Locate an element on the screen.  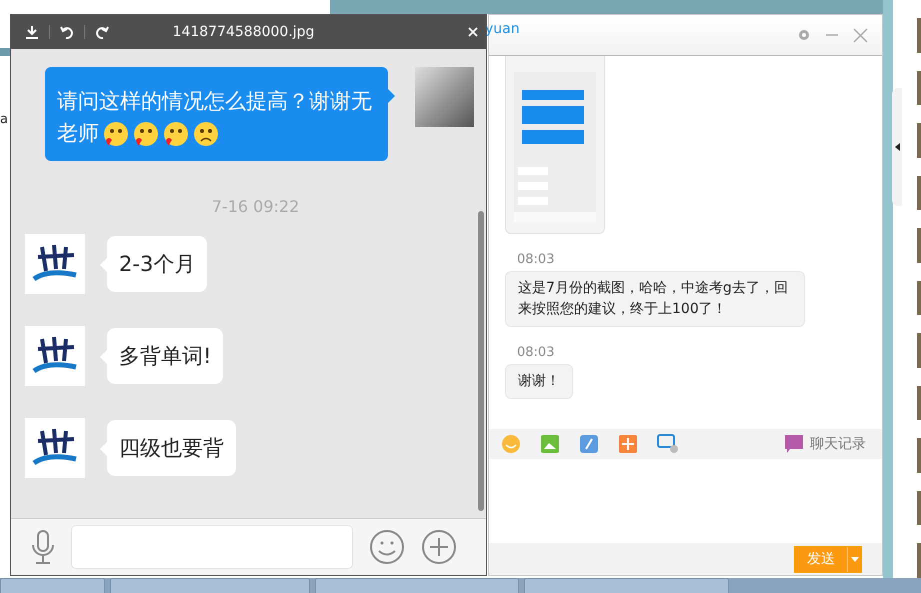
settings-icon is located at coordinates (804, 35).